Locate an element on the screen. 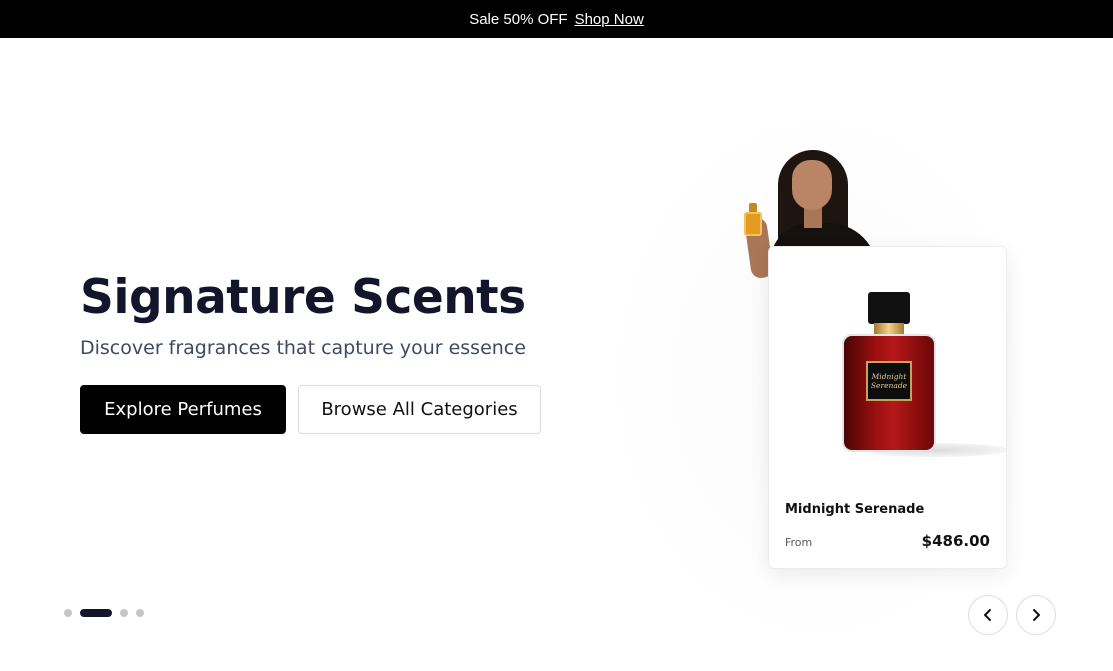 This screenshot has height=671, width=1113. carousel-pagination is located at coordinates (104, 613).